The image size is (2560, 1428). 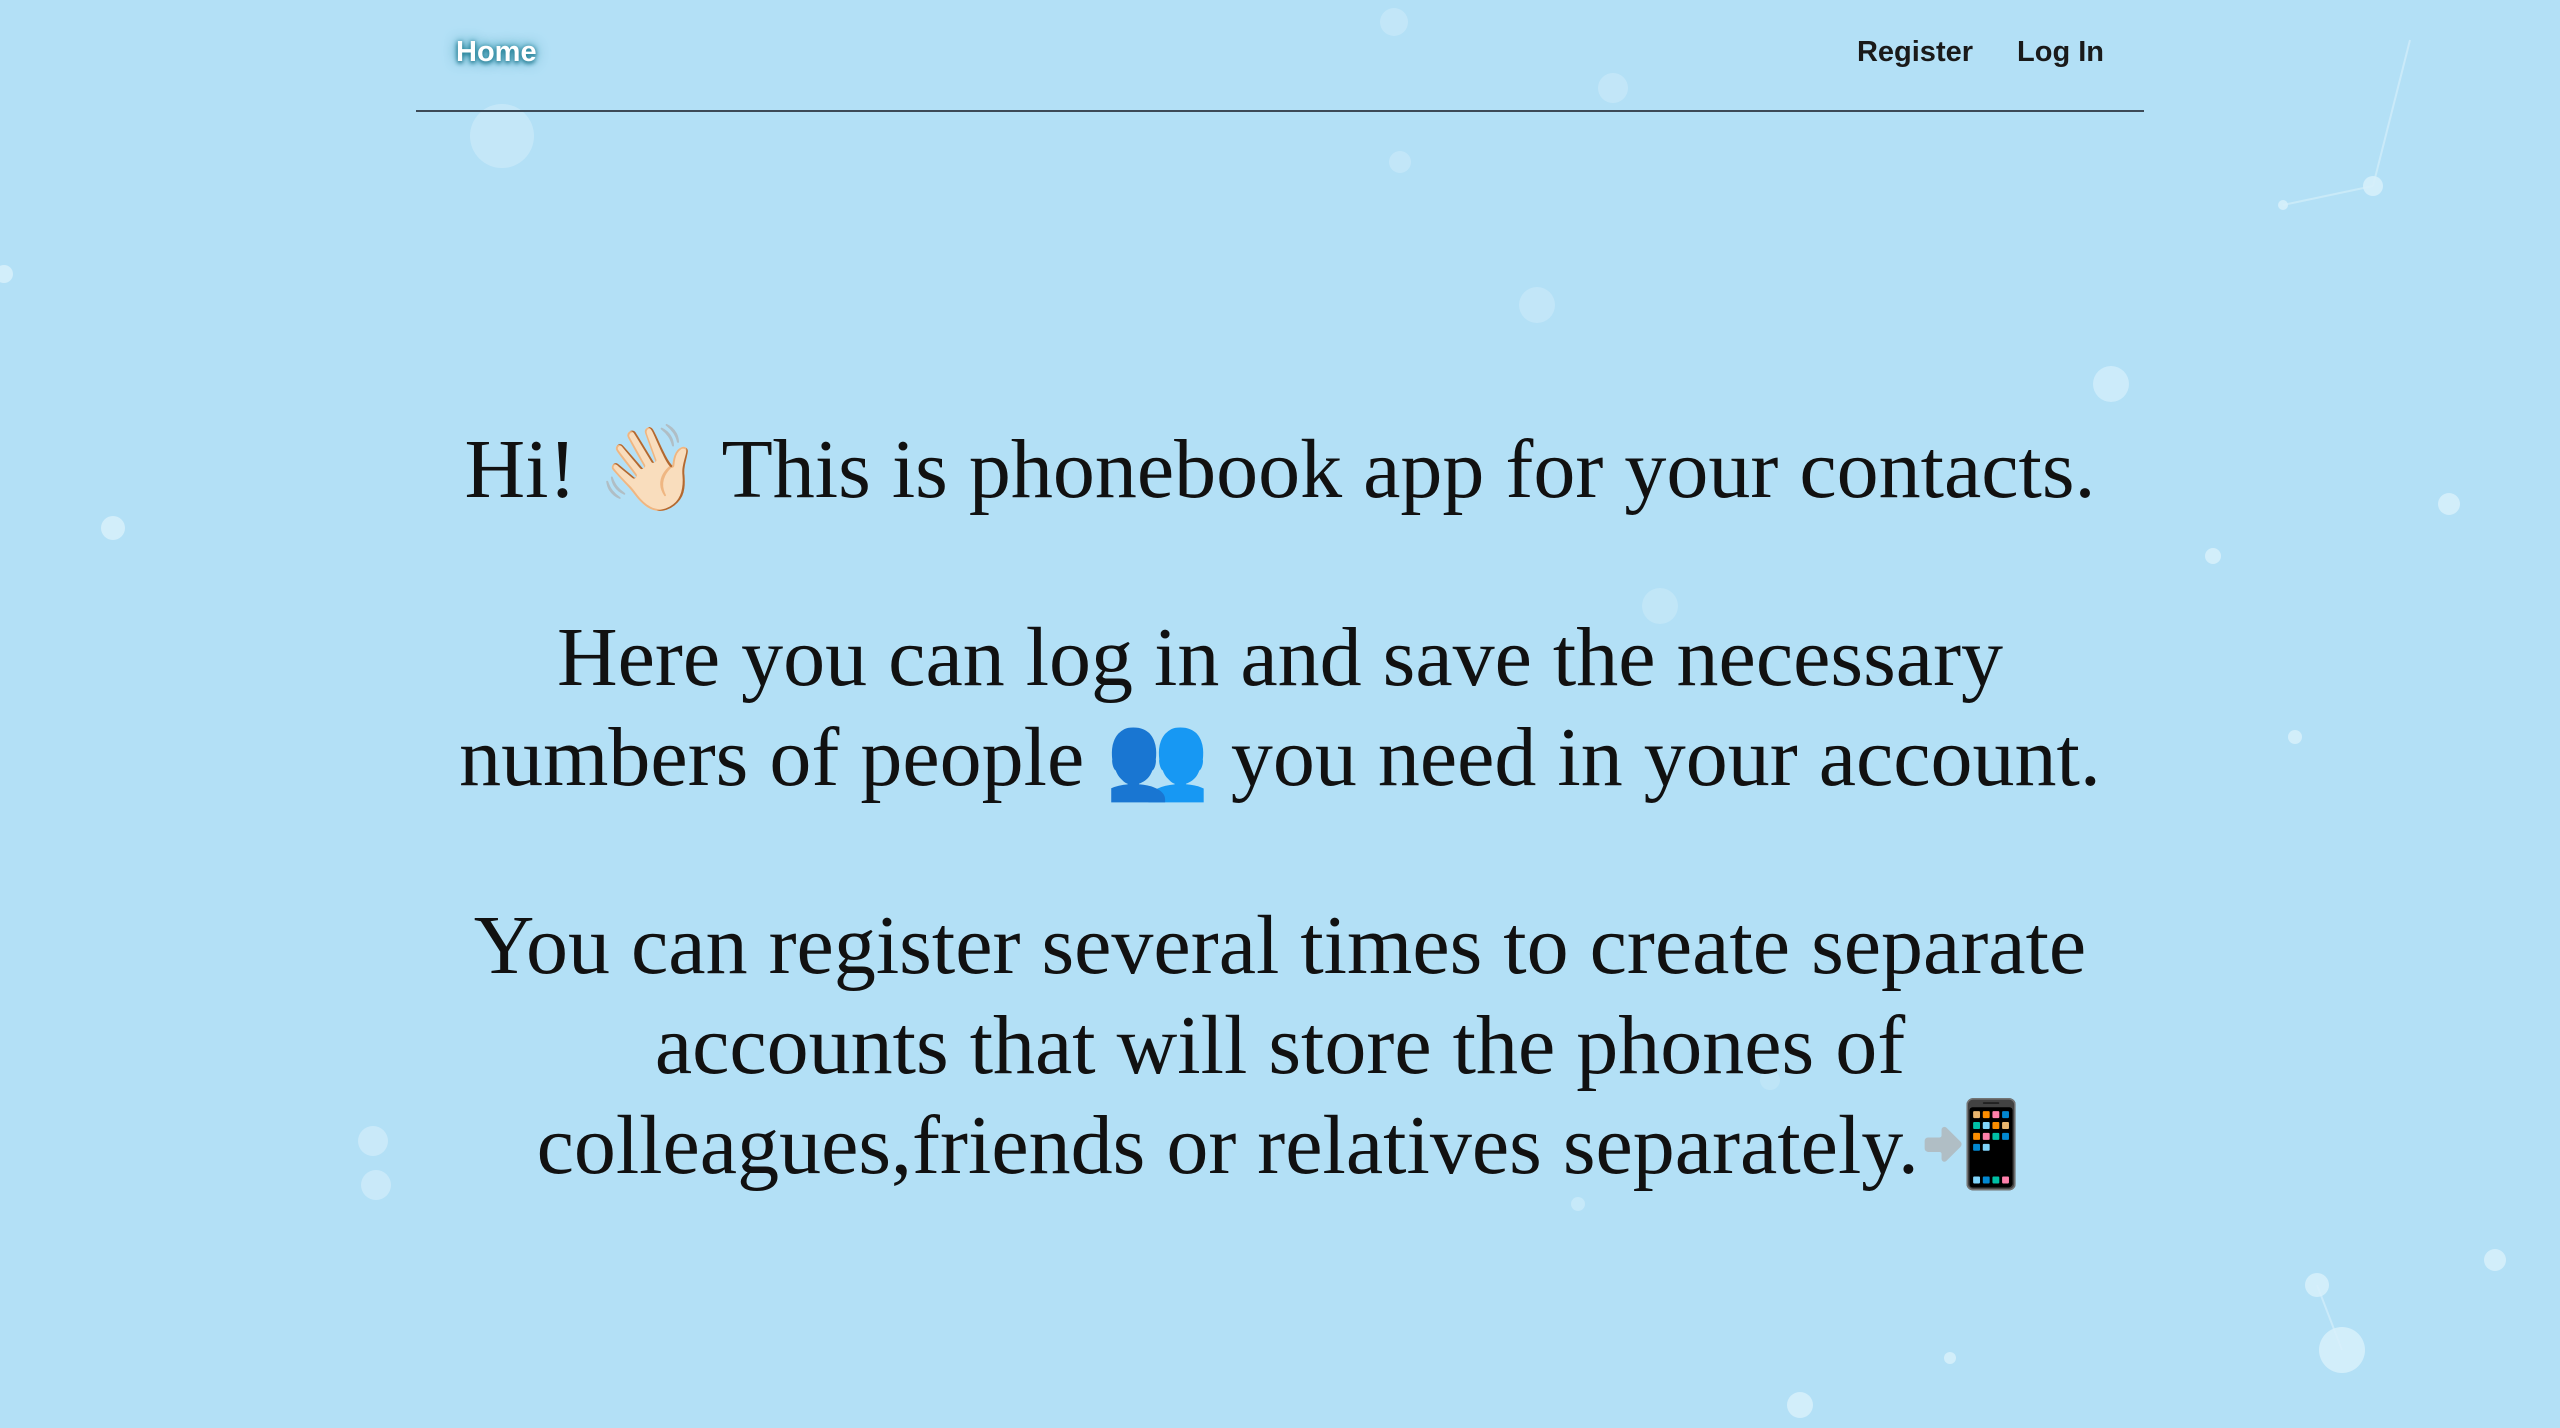 I want to click on login-link: Log In, so click(x=2060, y=52).